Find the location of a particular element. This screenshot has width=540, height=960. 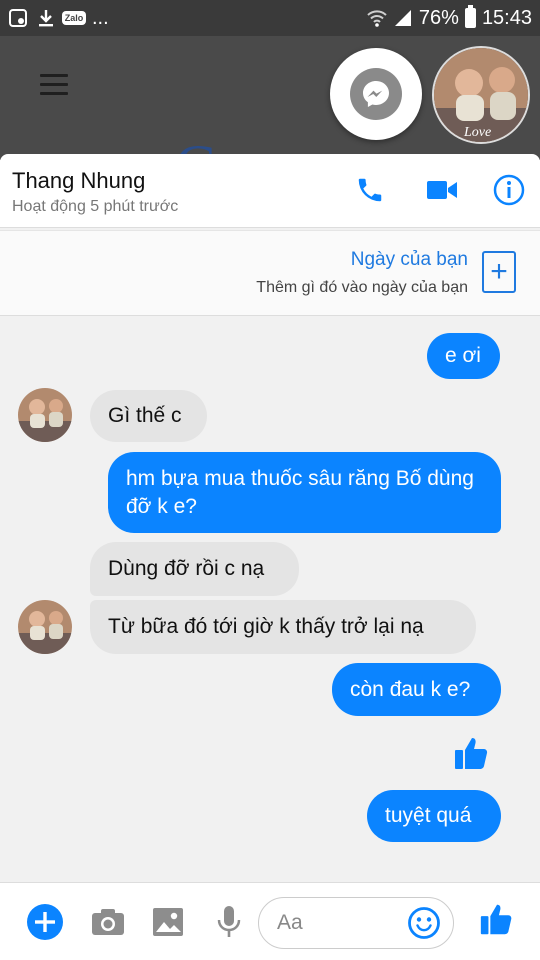

voice-button is located at coordinates (229, 922).